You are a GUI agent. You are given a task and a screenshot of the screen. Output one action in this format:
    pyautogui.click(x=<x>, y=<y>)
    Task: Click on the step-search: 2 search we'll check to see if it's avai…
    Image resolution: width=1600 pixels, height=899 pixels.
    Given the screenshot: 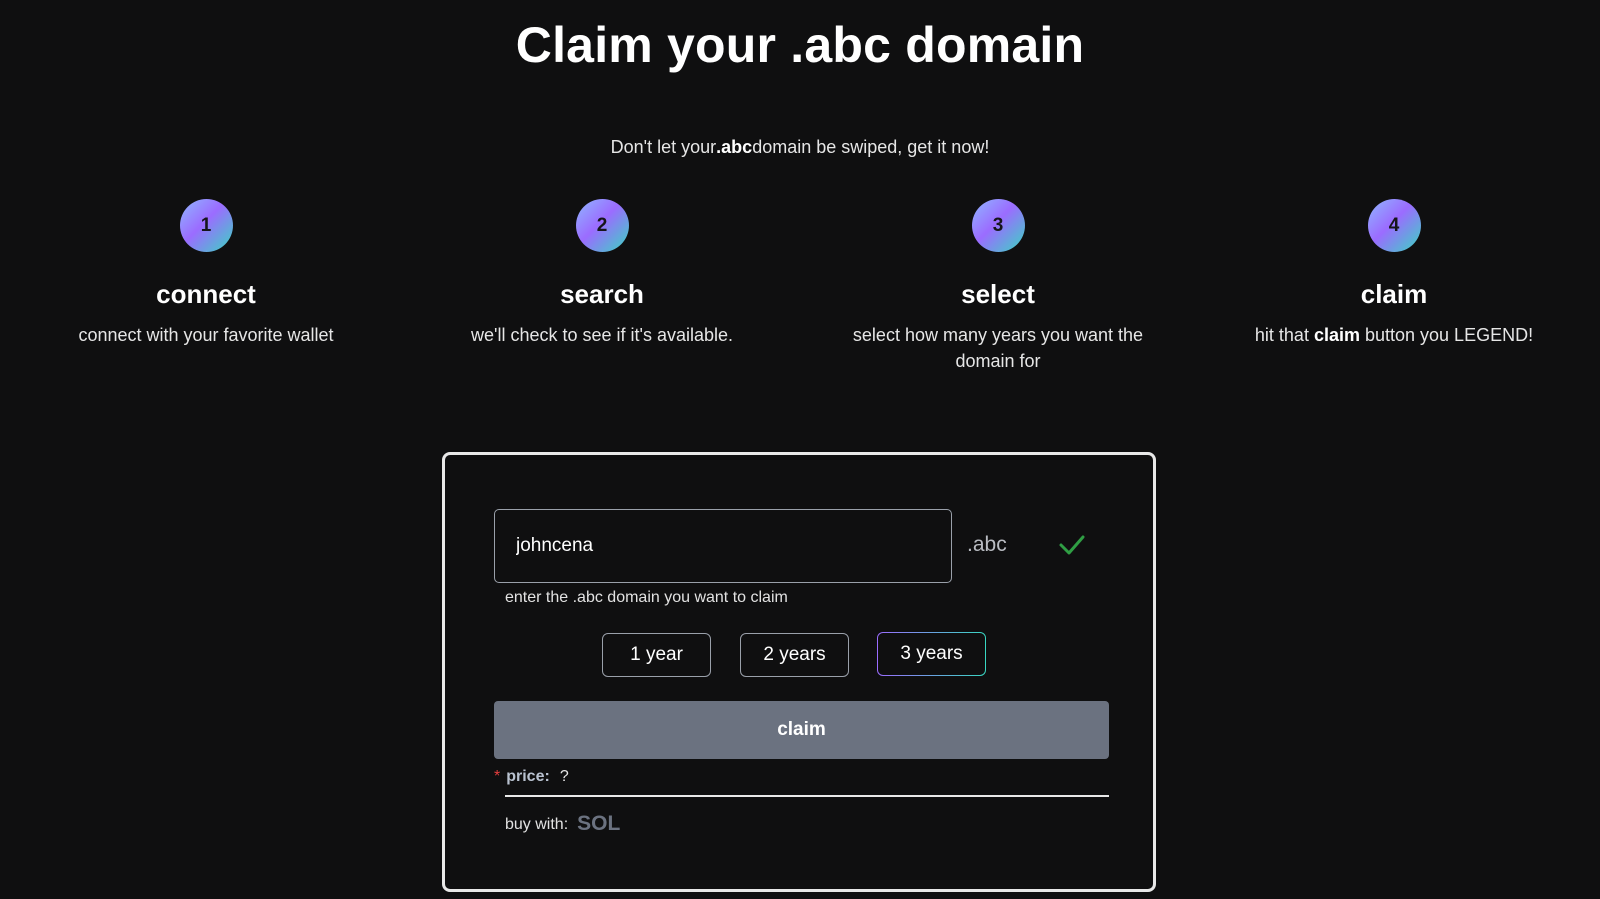 What is the action you would take?
    pyautogui.click(x=602, y=273)
    